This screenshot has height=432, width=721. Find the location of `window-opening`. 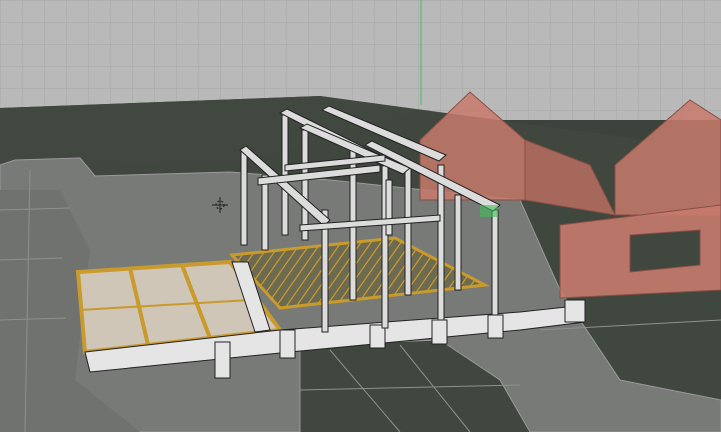

window-opening is located at coordinates (665, 251).